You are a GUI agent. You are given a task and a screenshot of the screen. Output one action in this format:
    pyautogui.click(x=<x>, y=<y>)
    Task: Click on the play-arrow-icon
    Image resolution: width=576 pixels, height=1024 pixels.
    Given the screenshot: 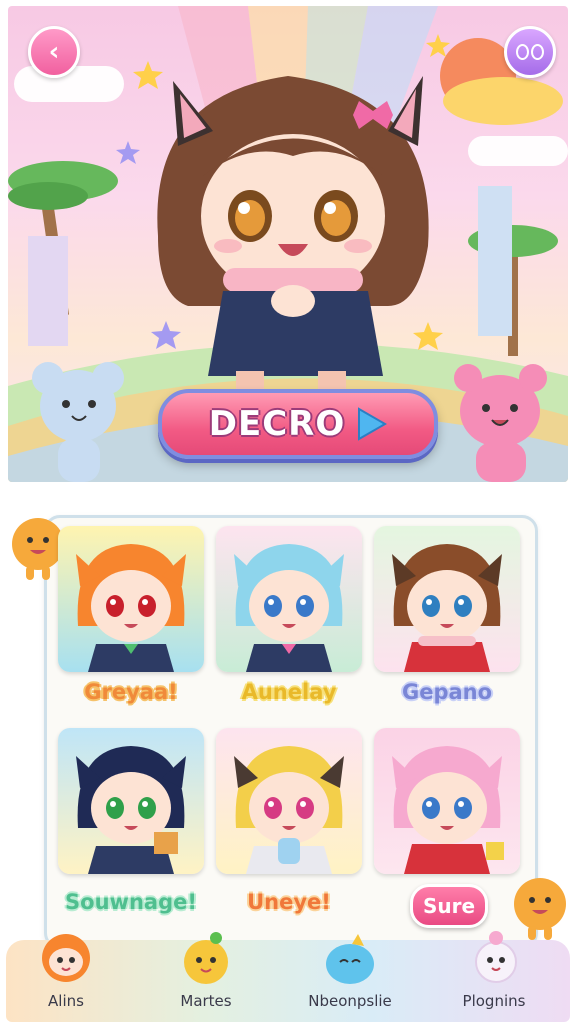 What is the action you would take?
    pyautogui.click(x=373, y=424)
    